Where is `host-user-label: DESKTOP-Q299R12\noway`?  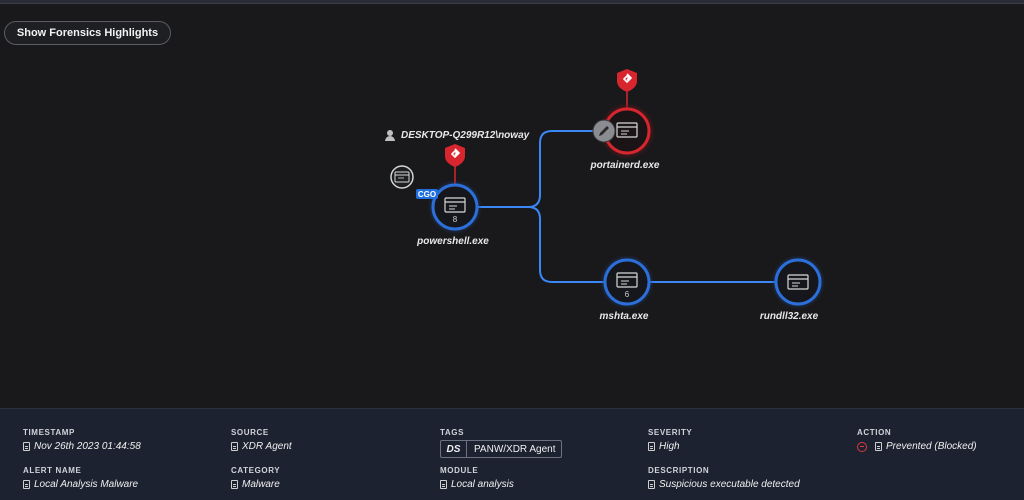 host-user-label: DESKTOP-Q299R12\noway is located at coordinates (457, 135).